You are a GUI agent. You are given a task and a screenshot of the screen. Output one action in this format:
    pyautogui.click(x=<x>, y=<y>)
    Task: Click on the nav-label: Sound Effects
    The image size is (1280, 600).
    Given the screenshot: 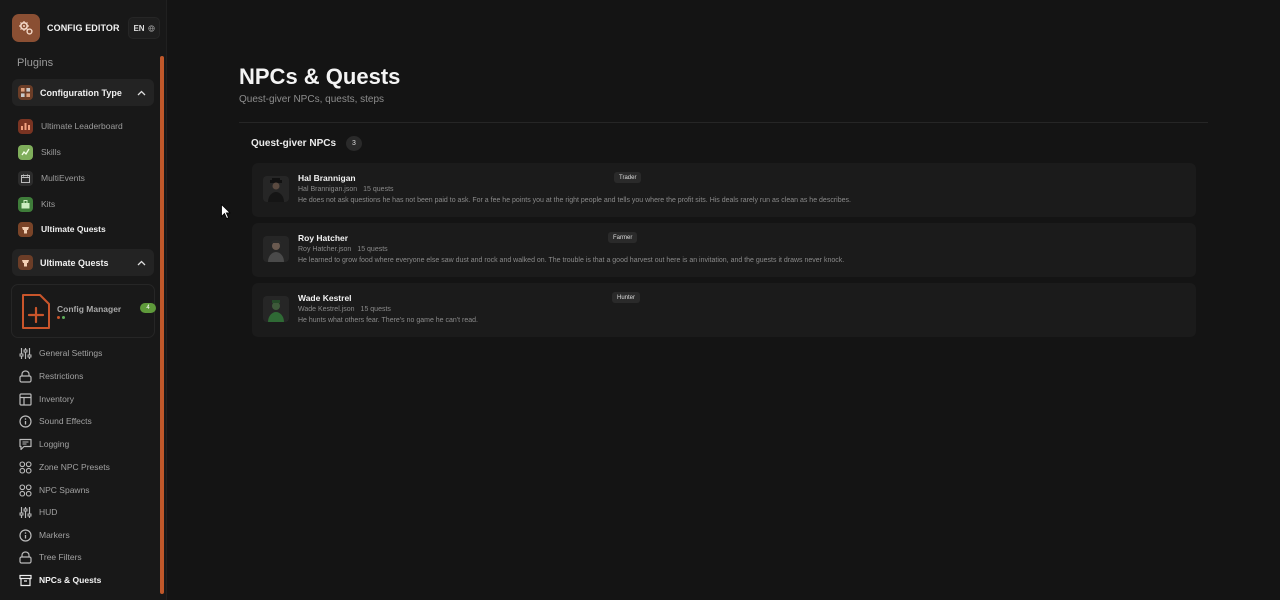 What is the action you would take?
    pyautogui.click(x=65, y=421)
    